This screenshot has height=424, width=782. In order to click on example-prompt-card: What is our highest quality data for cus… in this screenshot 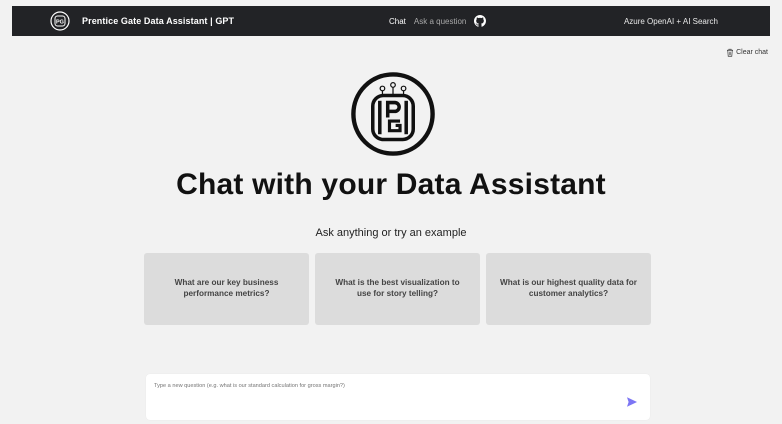, I will do `click(568, 289)`.